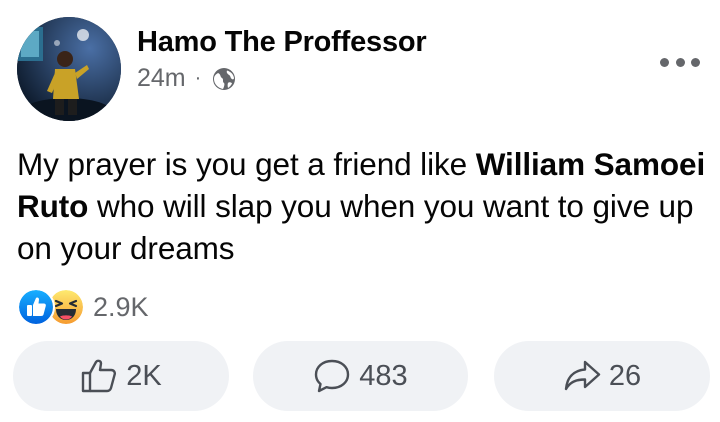 This screenshot has height=422, width=720. Describe the element at coordinates (625, 375) in the screenshot. I see `share-count: 26` at that location.